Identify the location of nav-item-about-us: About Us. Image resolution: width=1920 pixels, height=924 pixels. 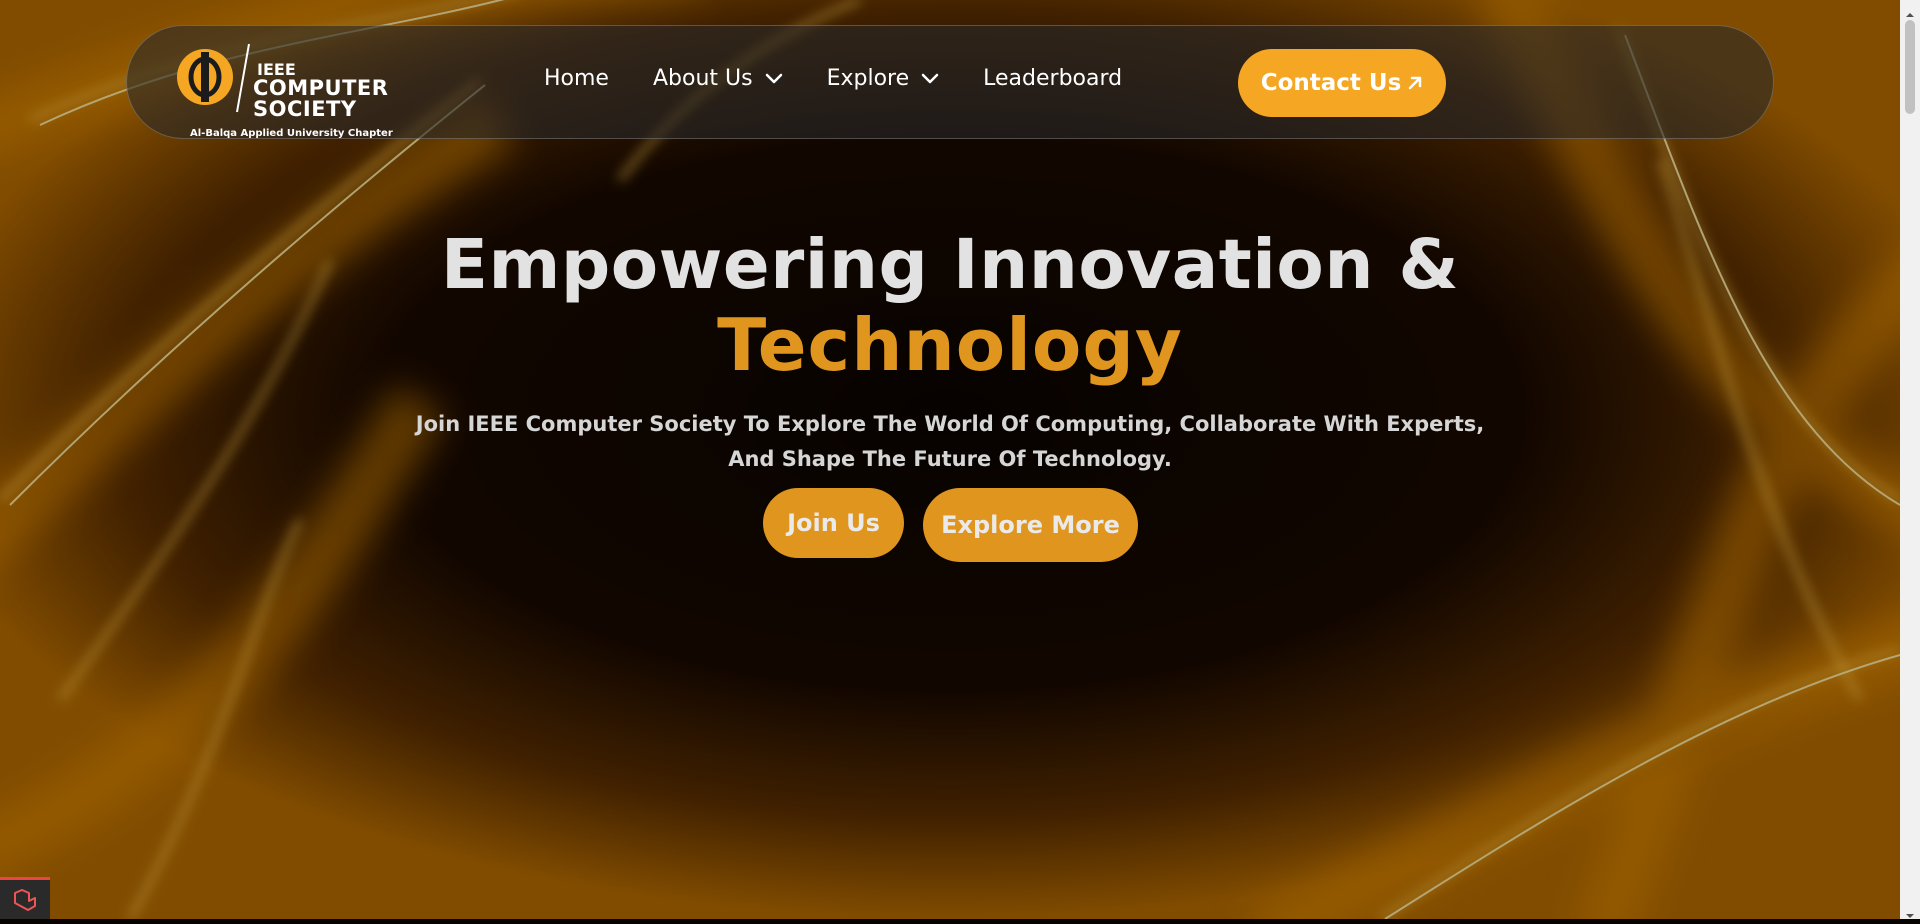
(718, 78).